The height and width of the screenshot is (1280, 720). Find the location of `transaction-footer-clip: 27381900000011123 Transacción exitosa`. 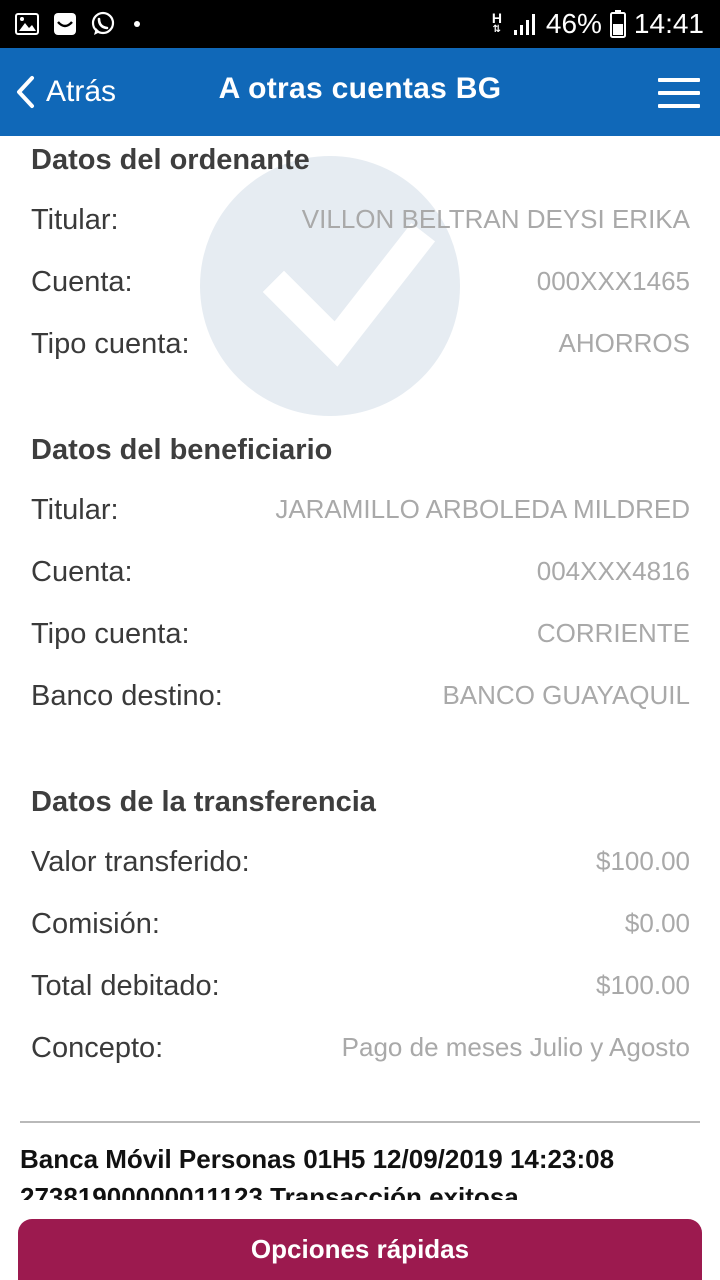

transaction-footer-clip: 27381900000011123 Transacción exitosa is located at coordinates (360, 1188).